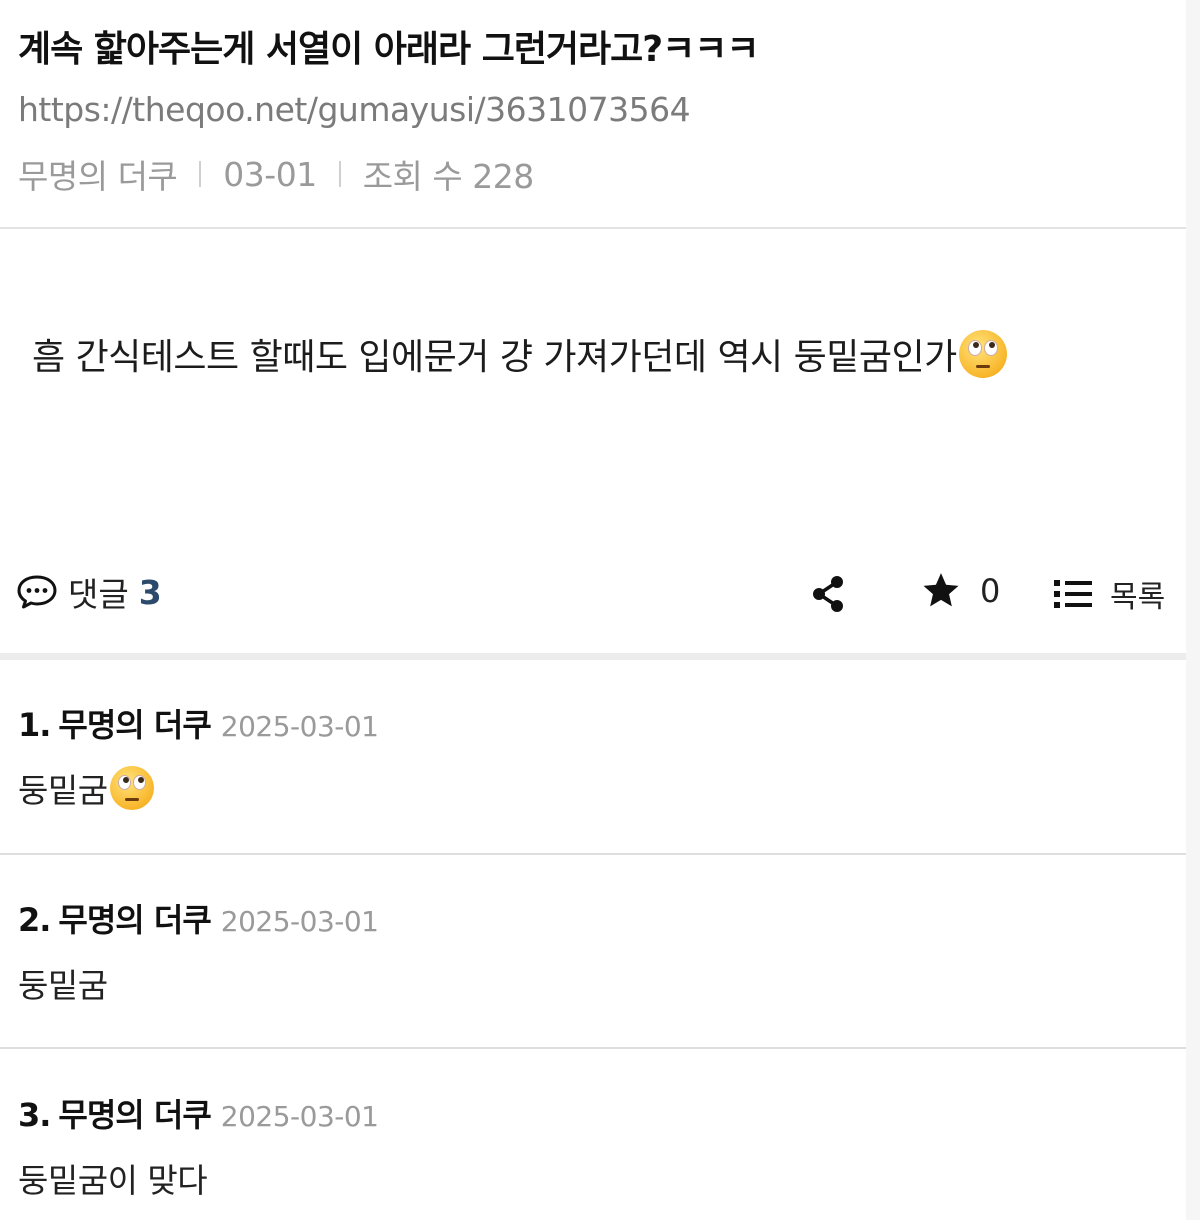 This screenshot has height=1220, width=1200. What do you see at coordinates (37, 592) in the screenshot?
I see `speech-bubble-icon` at bounding box center [37, 592].